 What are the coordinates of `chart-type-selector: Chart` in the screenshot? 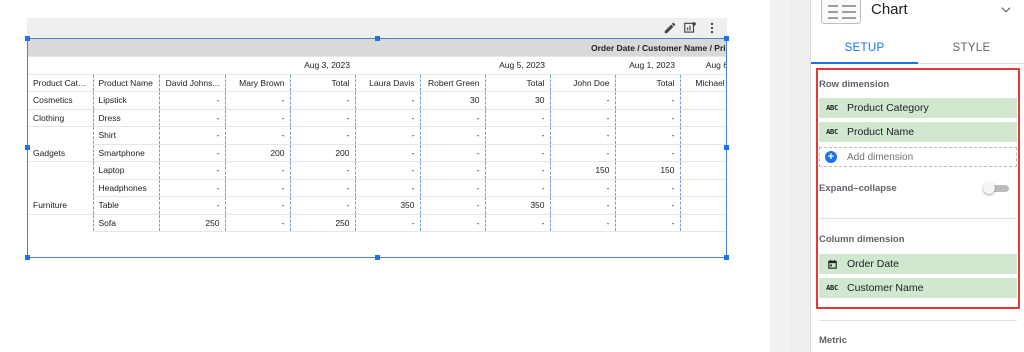 It's located at (917, 15).